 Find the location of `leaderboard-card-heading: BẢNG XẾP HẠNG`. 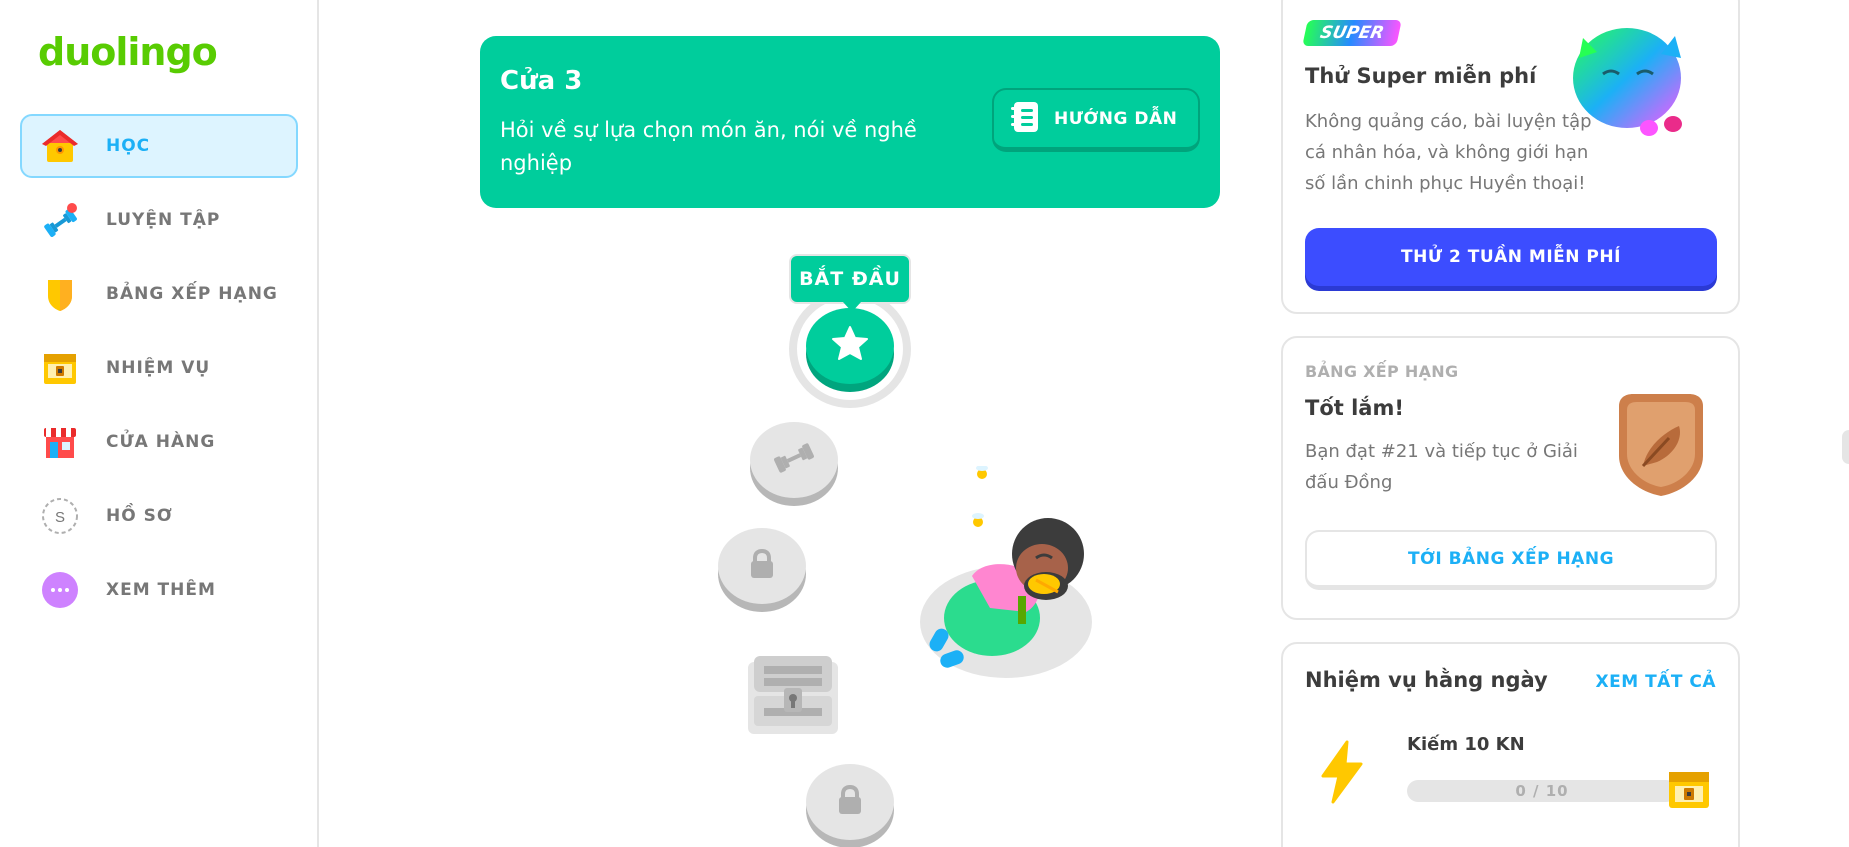

leaderboard-card-heading: BẢNG XẾP HẠNG is located at coordinates (1382, 371).